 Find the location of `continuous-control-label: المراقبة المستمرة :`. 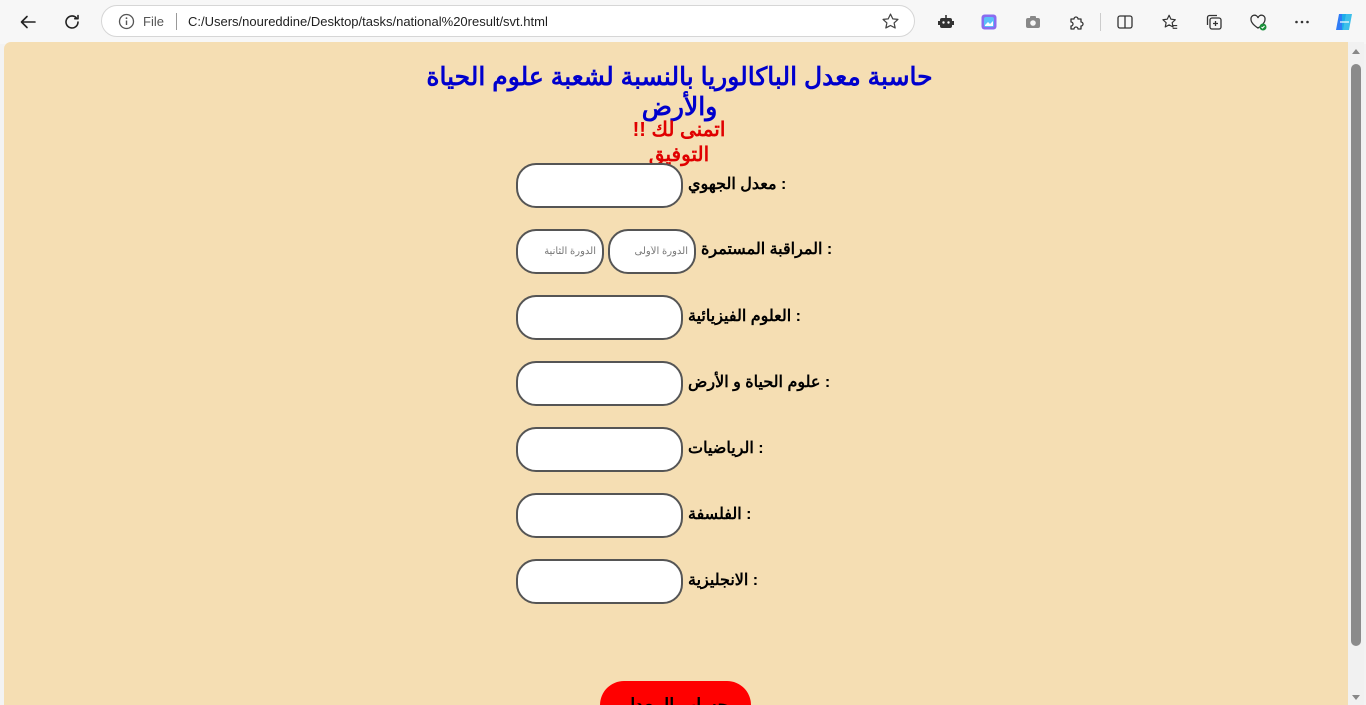

continuous-control-label: المراقبة المستمرة : is located at coordinates (767, 249).